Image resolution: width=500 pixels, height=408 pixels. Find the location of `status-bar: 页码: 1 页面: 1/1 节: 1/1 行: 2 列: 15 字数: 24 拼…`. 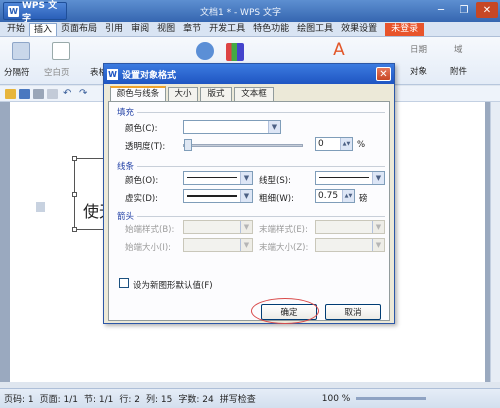

status-bar: 页码: 1 页面: 1/1 节: 1/1 行: 2 列: 15 字数: 24 拼… is located at coordinates (250, 398).